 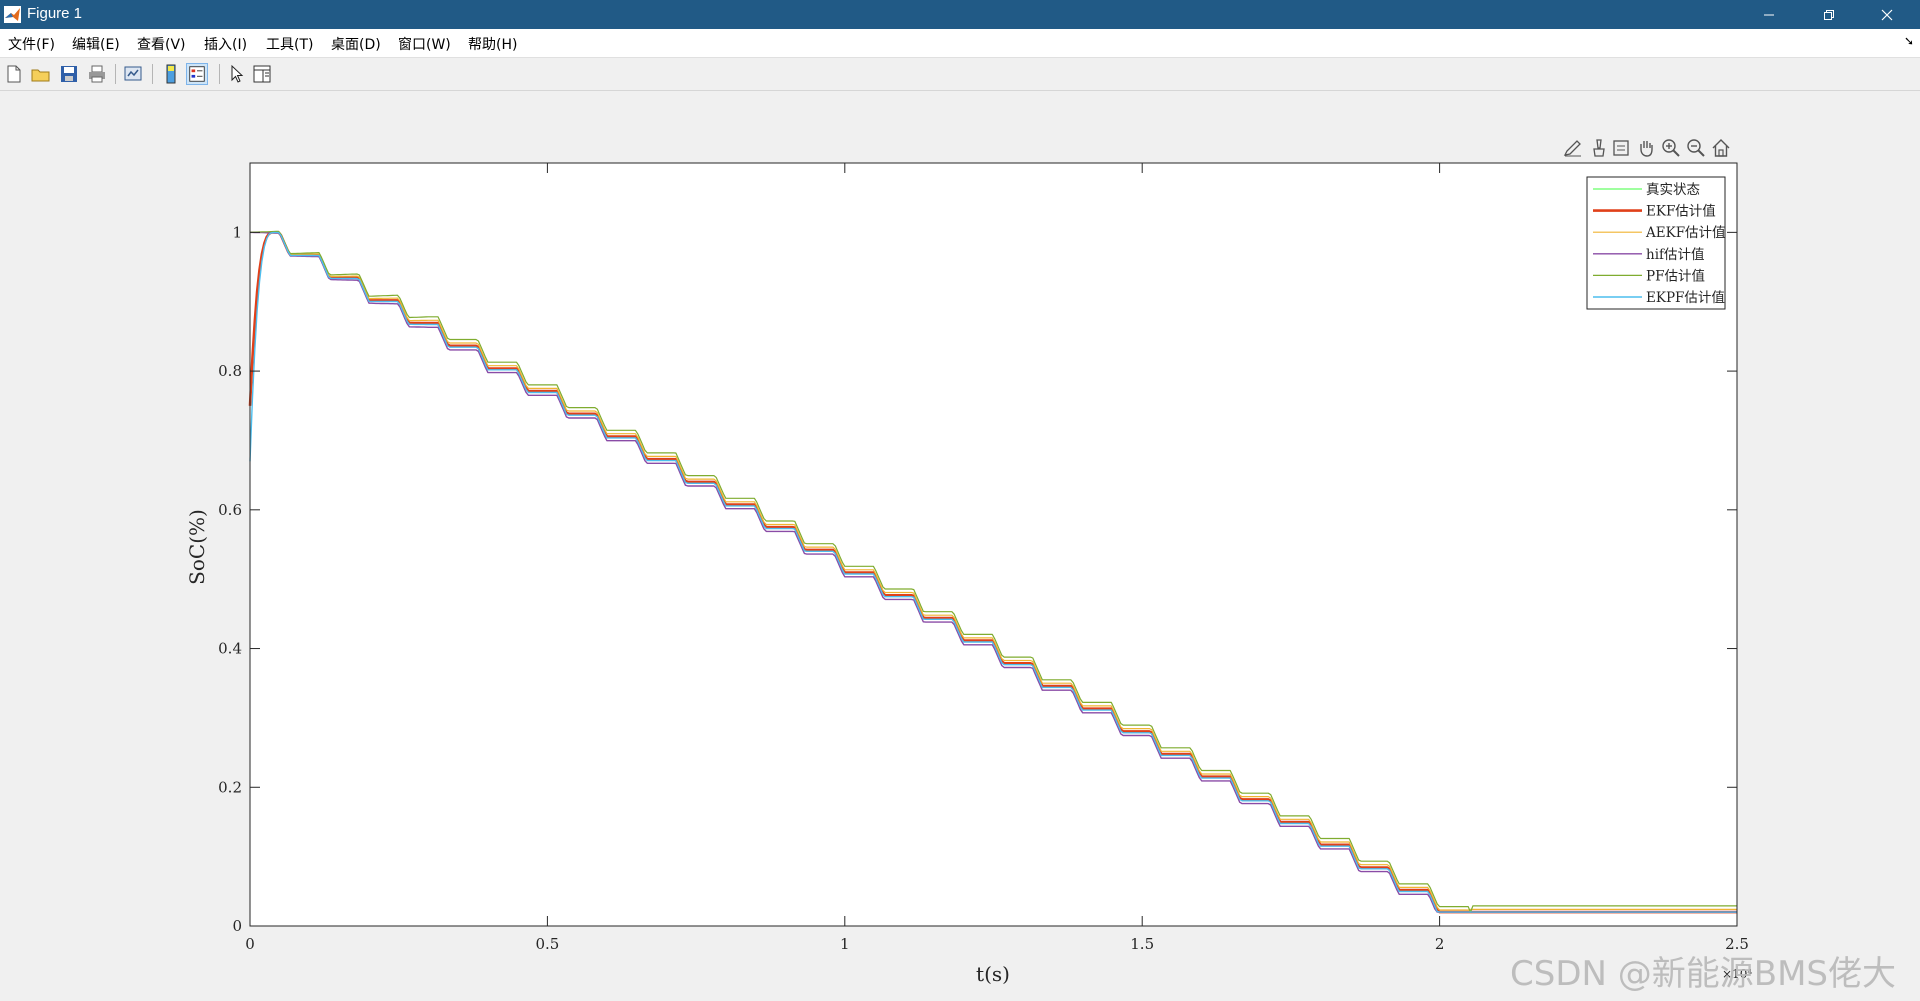 I want to click on y-tick-label: 0.6, so click(x=230, y=510).